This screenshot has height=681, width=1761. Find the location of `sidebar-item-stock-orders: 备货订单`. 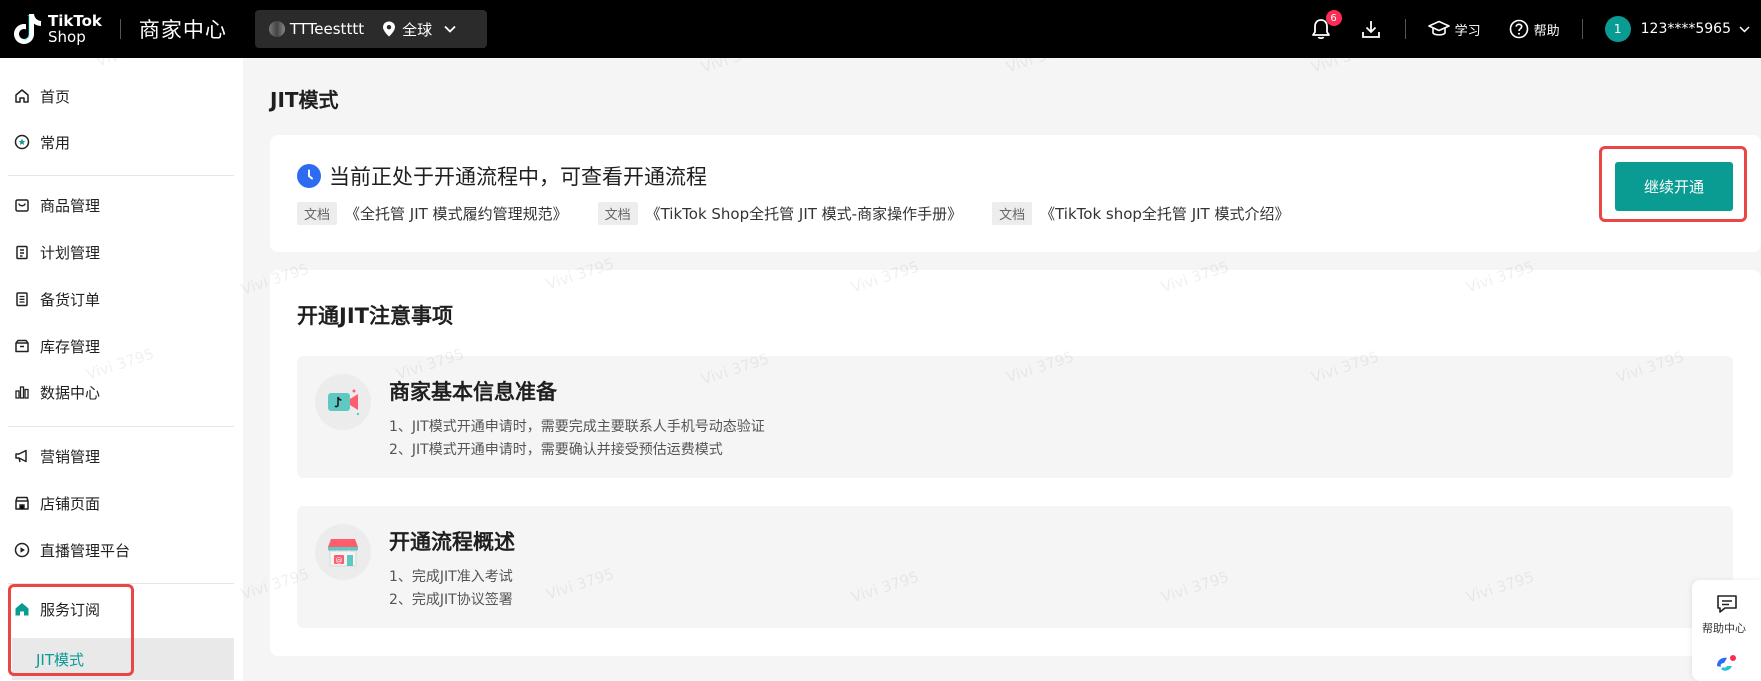

sidebar-item-stock-orders: 备货订单 is located at coordinates (57, 299).